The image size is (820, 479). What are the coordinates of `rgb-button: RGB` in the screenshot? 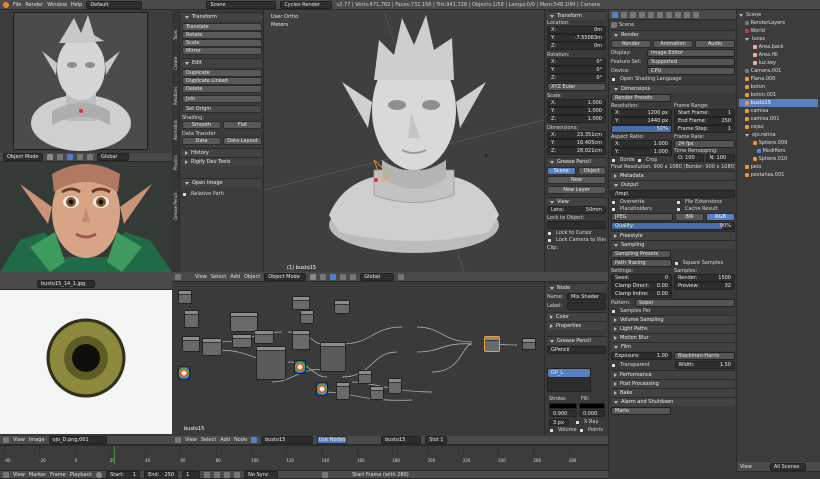 It's located at (720, 217).